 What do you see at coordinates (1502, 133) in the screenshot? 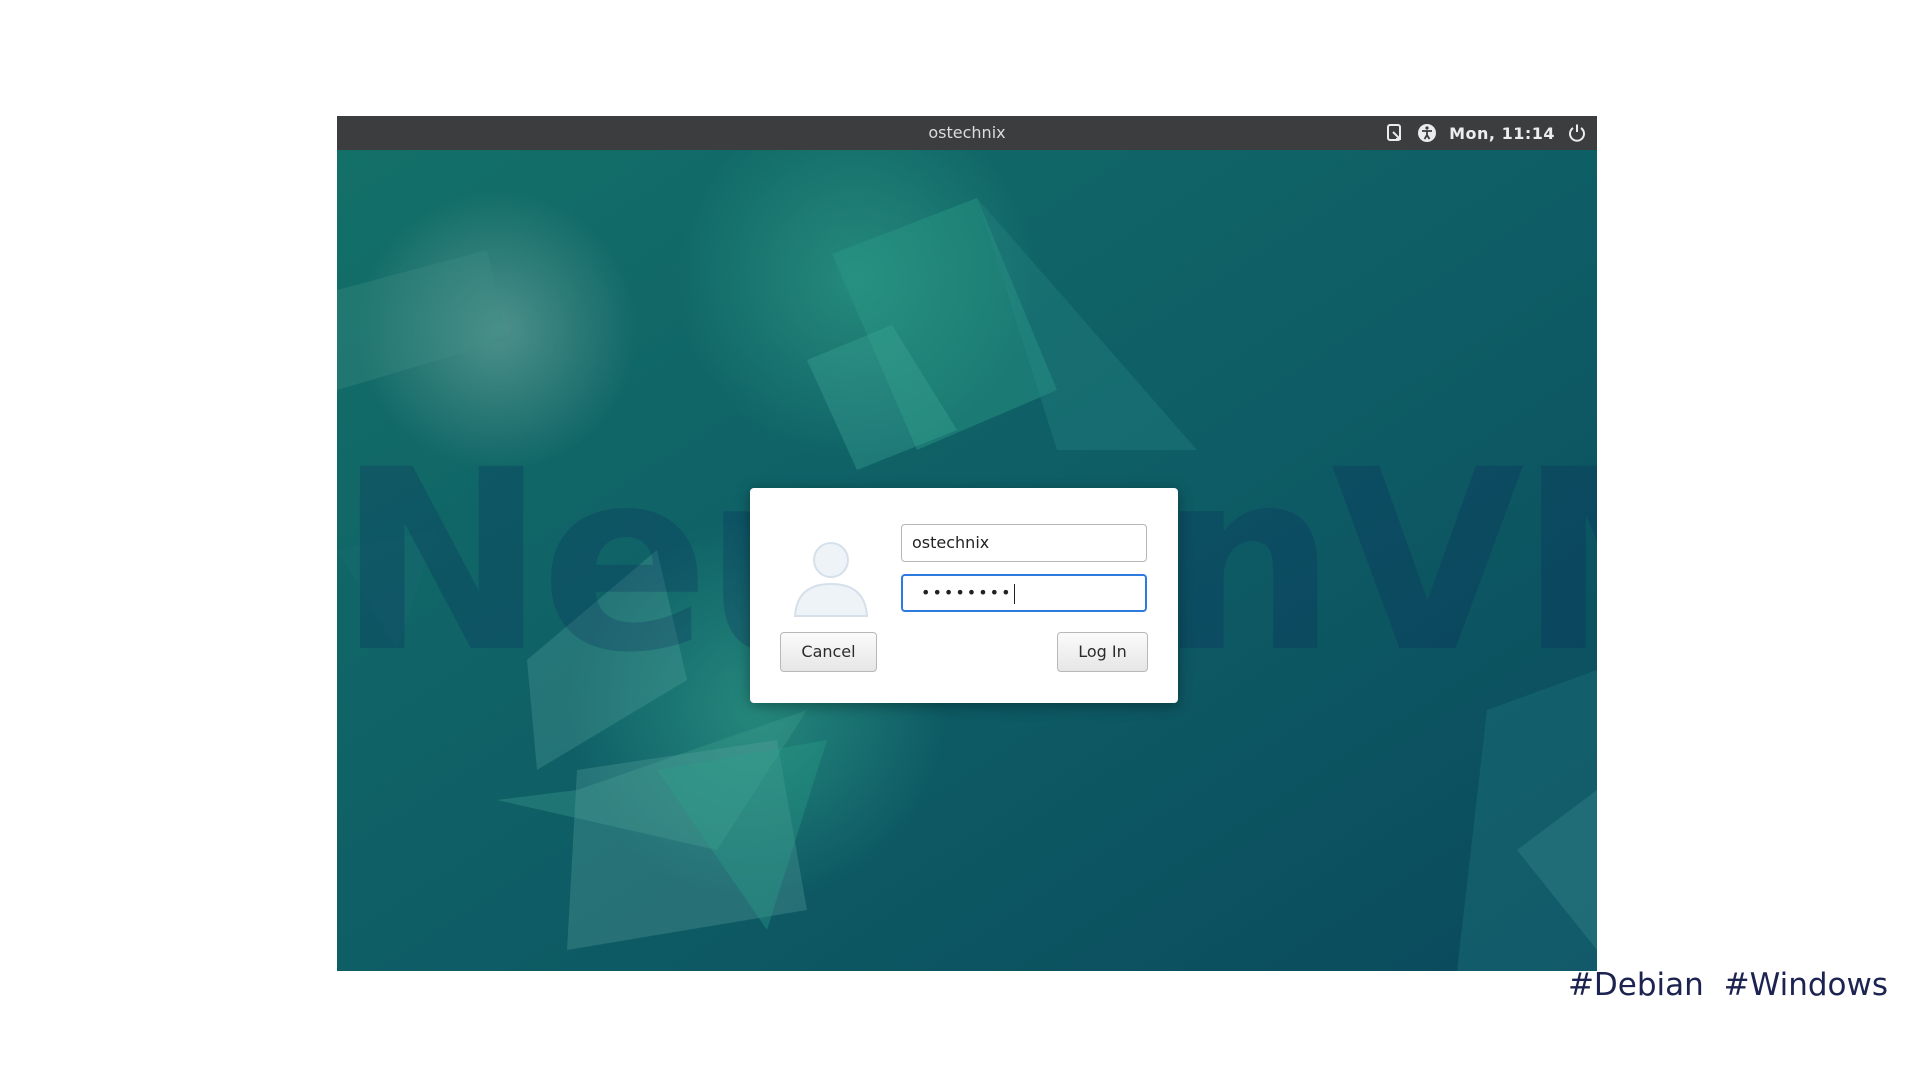
I see `clock: Mon, 11:14` at bounding box center [1502, 133].